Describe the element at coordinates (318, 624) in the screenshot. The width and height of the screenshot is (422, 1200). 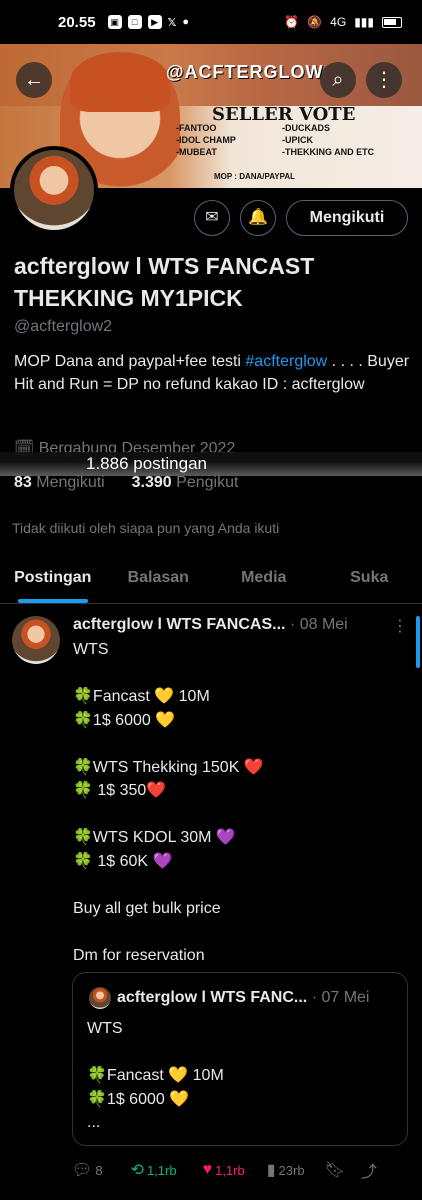
I see `tweet-date: · 08 Mei` at that location.